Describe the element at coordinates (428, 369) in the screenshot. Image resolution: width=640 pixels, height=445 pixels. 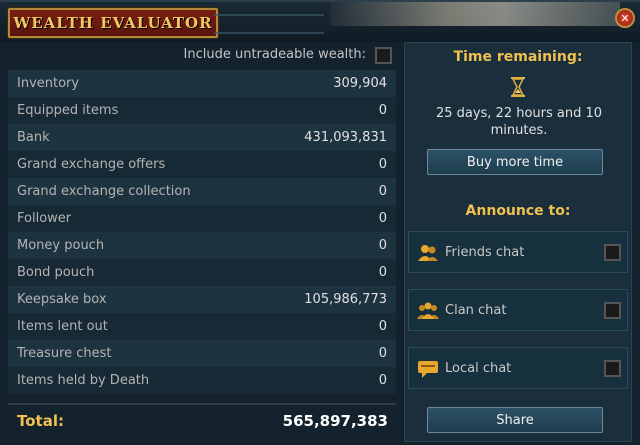
I see `local-chat-icon` at that location.